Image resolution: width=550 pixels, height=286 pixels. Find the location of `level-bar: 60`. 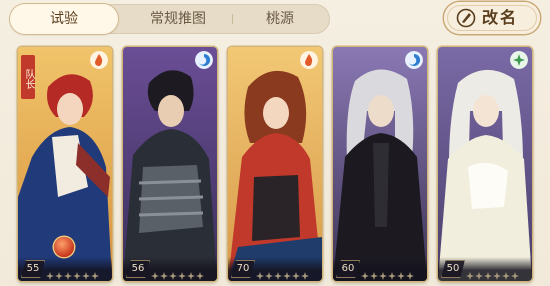

level-bar: 60 is located at coordinates (380, 269).